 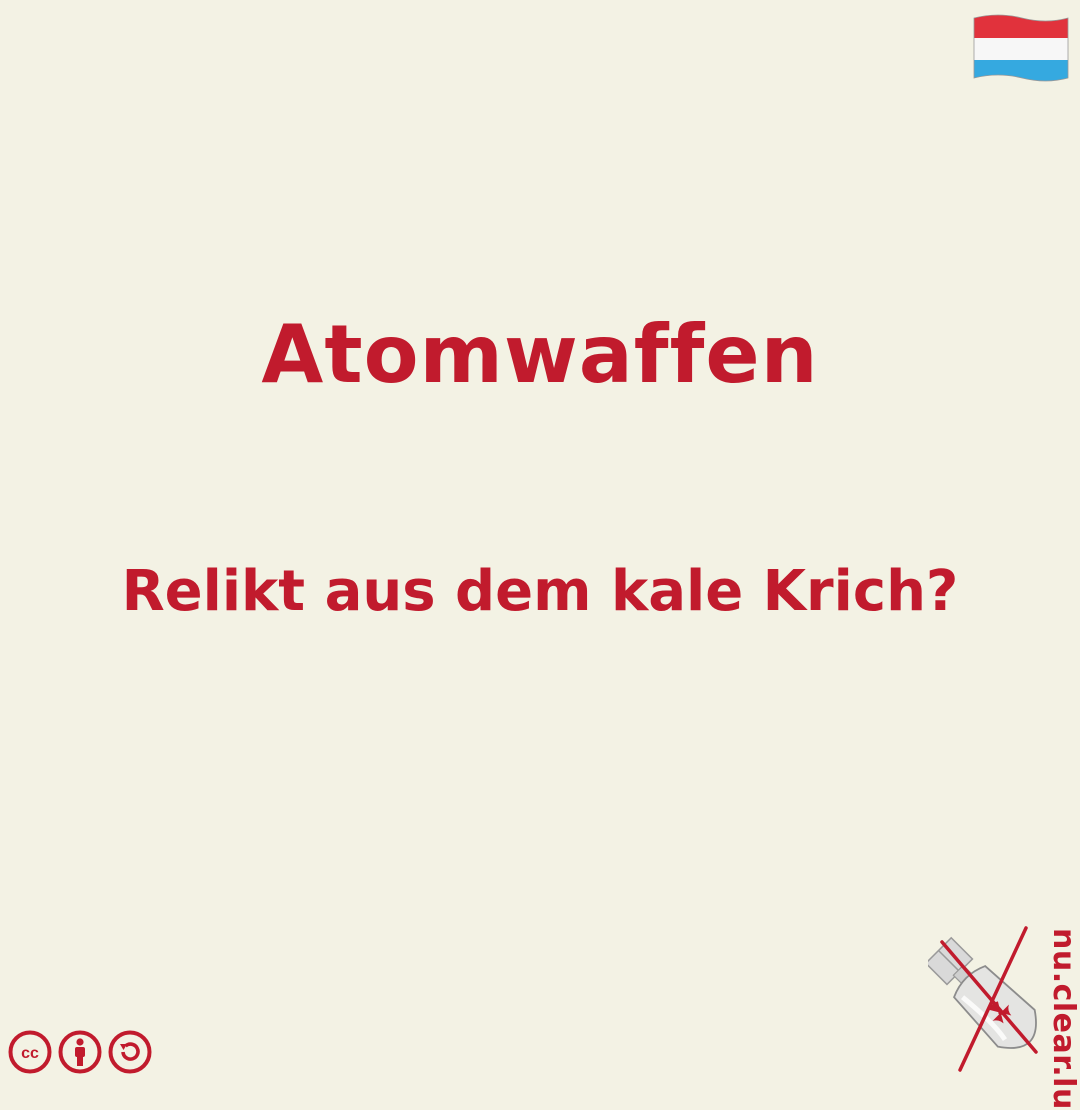 I want to click on cc-icon: cc, so click(x=30, y=1052).